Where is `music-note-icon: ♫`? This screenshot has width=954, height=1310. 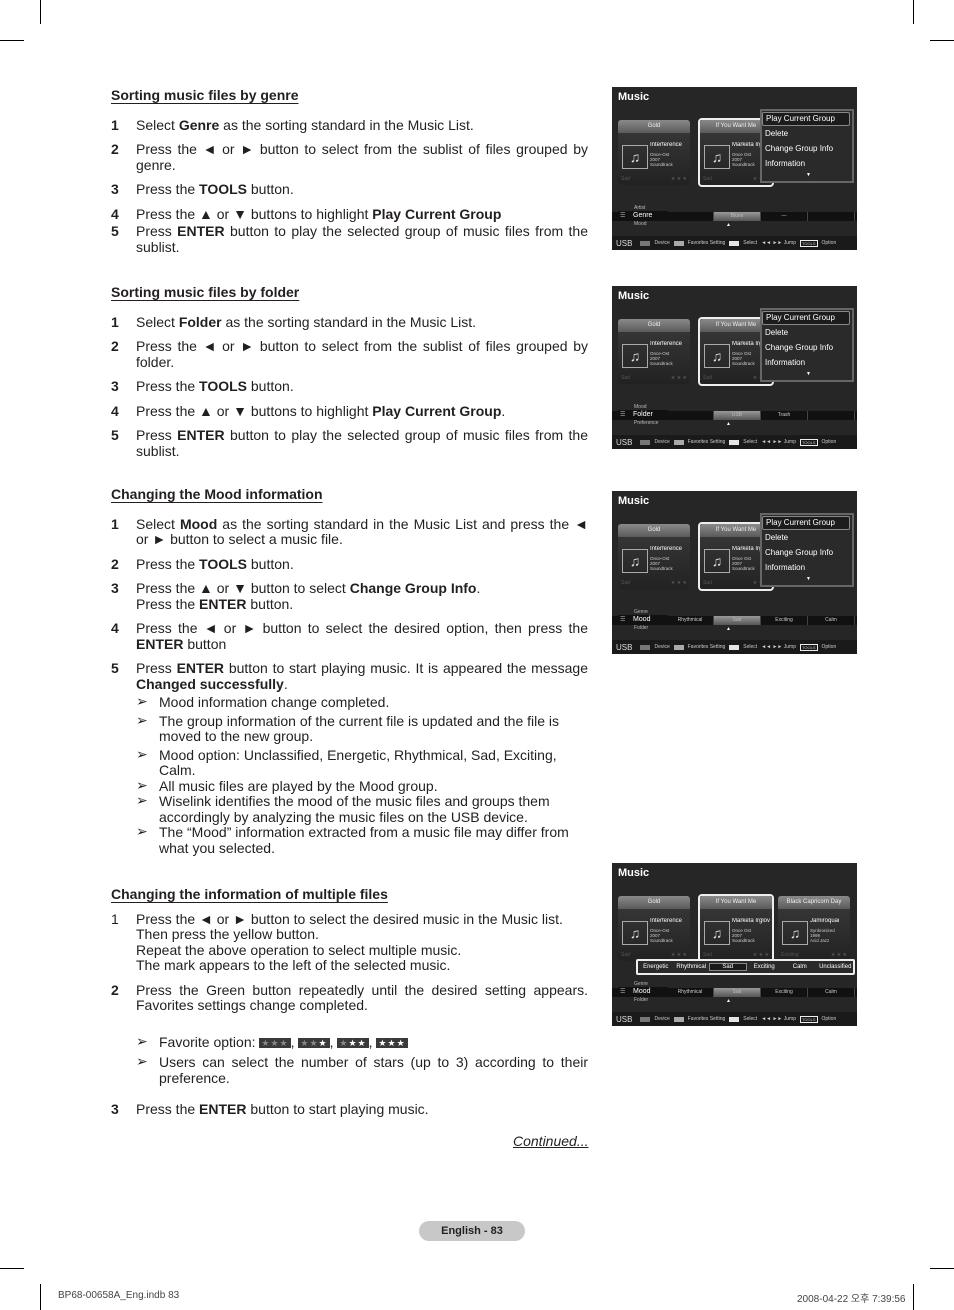 music-note-icon: ♫ is located at coordinates (717, 356).